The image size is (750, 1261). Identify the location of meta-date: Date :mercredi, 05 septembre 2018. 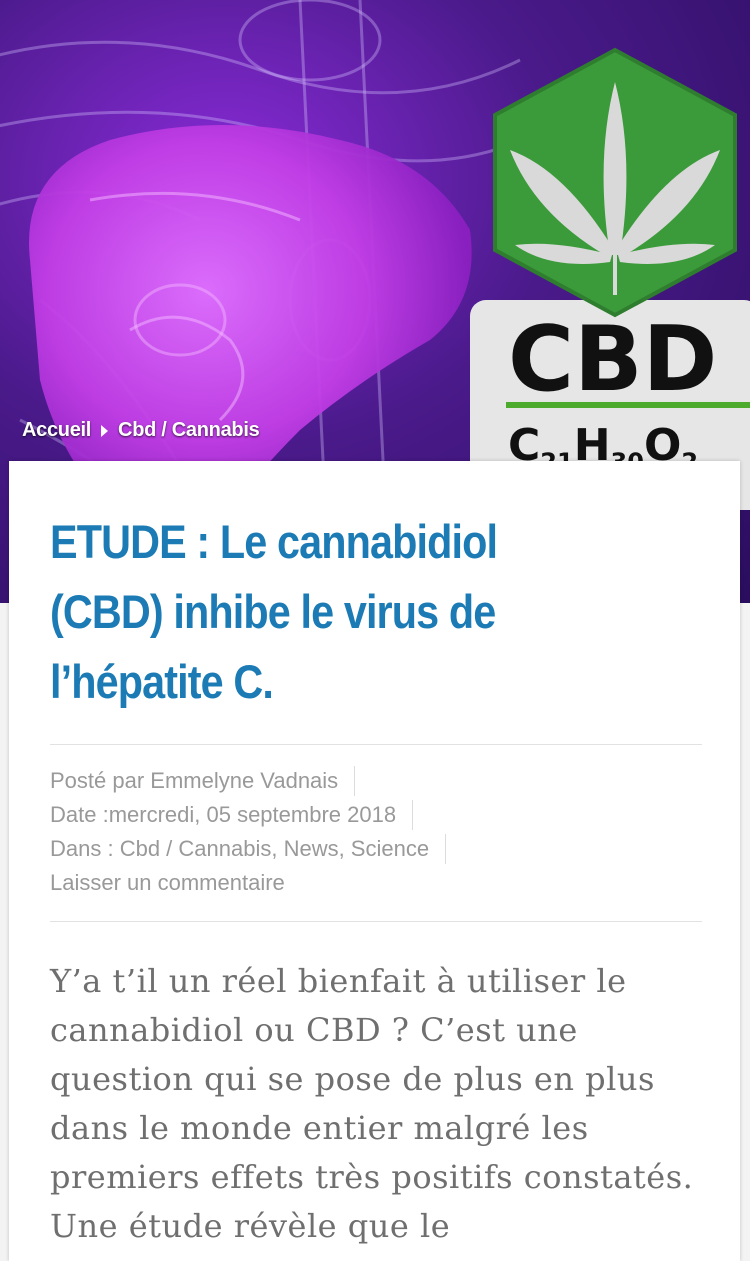
(376, 815).